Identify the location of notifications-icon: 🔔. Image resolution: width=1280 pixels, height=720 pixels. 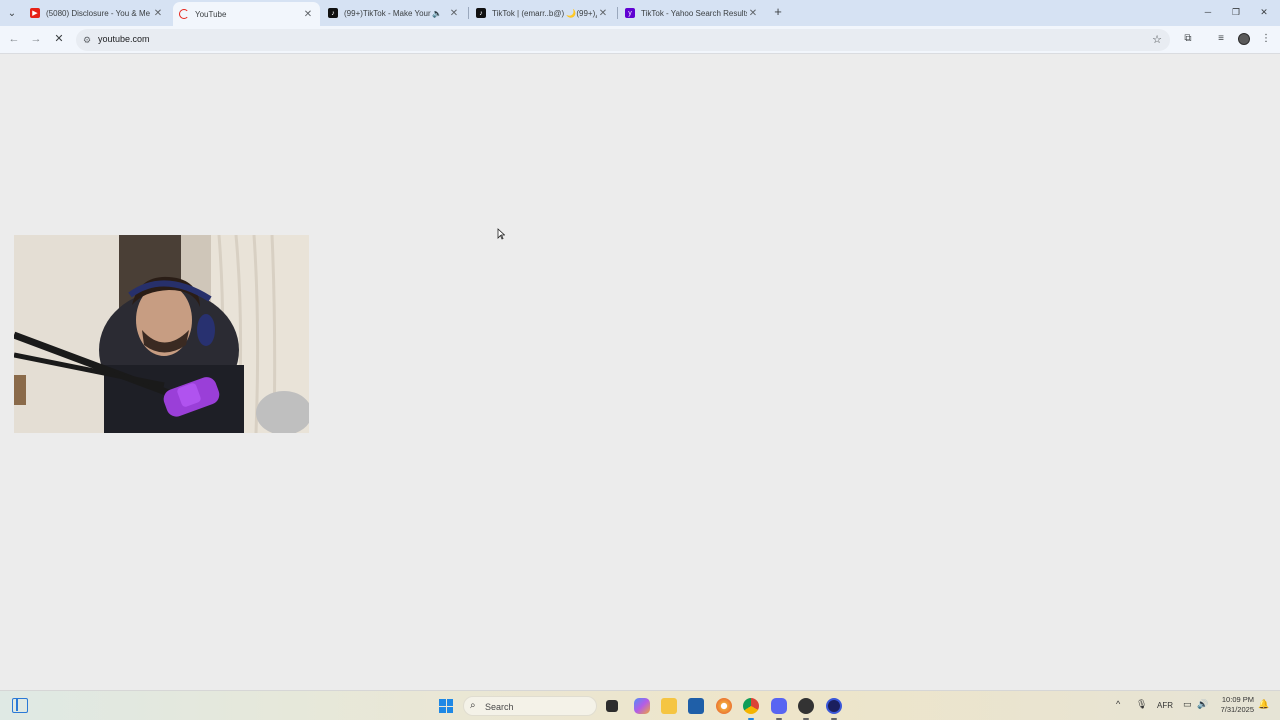
(1263, 704).